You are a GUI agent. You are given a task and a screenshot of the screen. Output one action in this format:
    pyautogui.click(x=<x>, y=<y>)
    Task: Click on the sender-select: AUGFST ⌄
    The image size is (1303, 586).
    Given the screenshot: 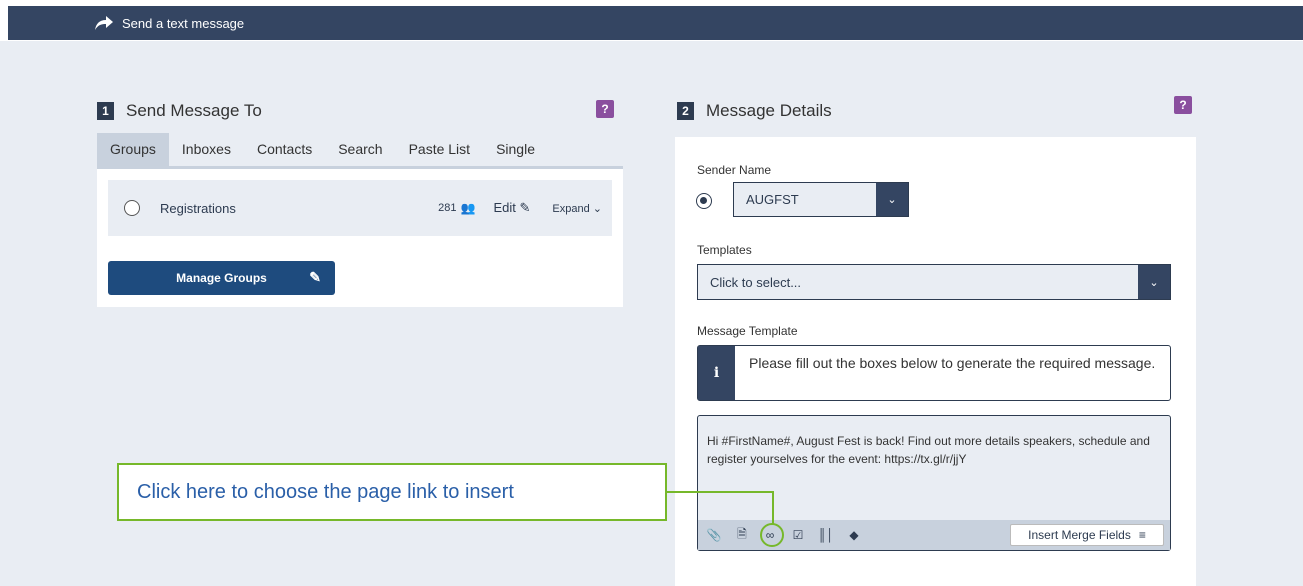 What is the action you would take?
    pyautogui.click(x=821, y=199)
    